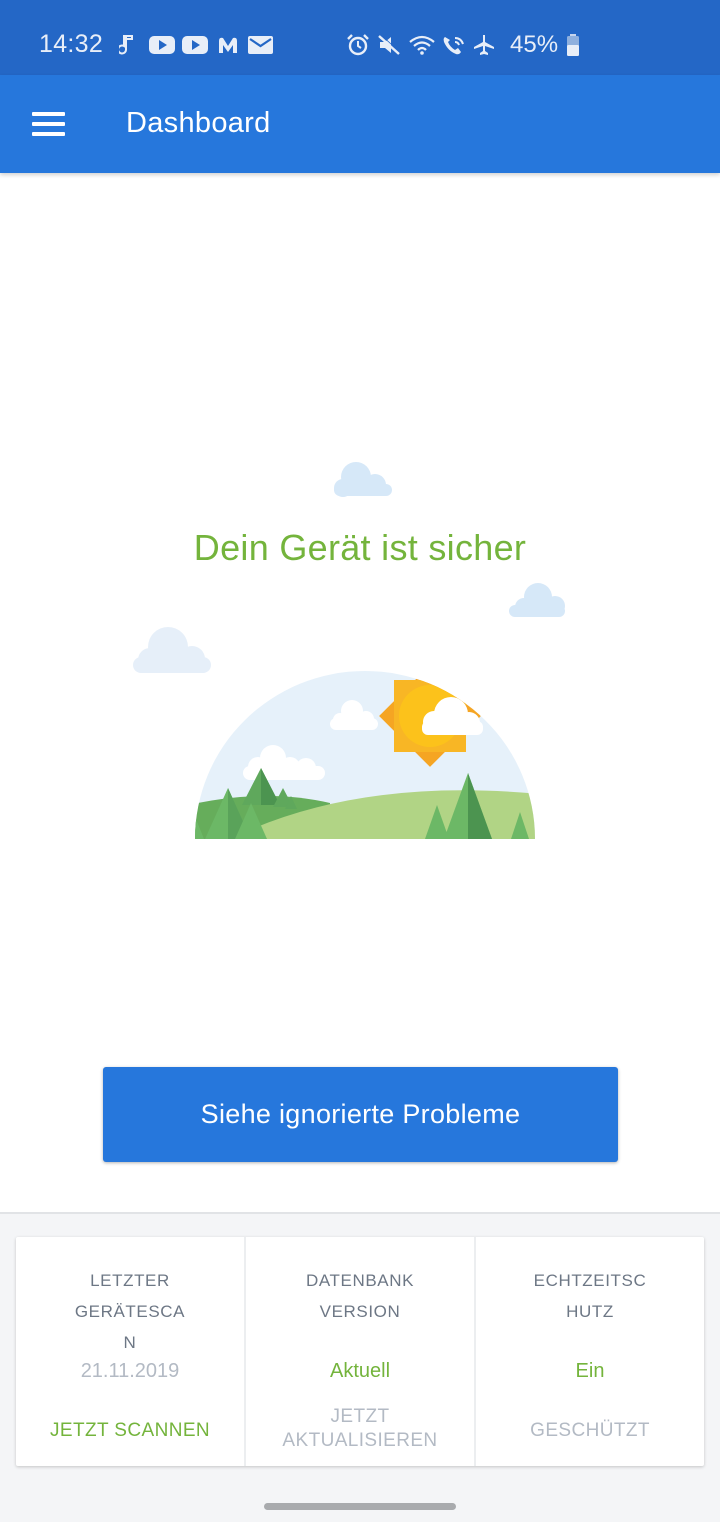 The height and width of the screenshot is (1522, 720). What do you see at coordinates (360, 1506) in the screenshot?
I see `home-indicator` at bounding box center [360, 1506].